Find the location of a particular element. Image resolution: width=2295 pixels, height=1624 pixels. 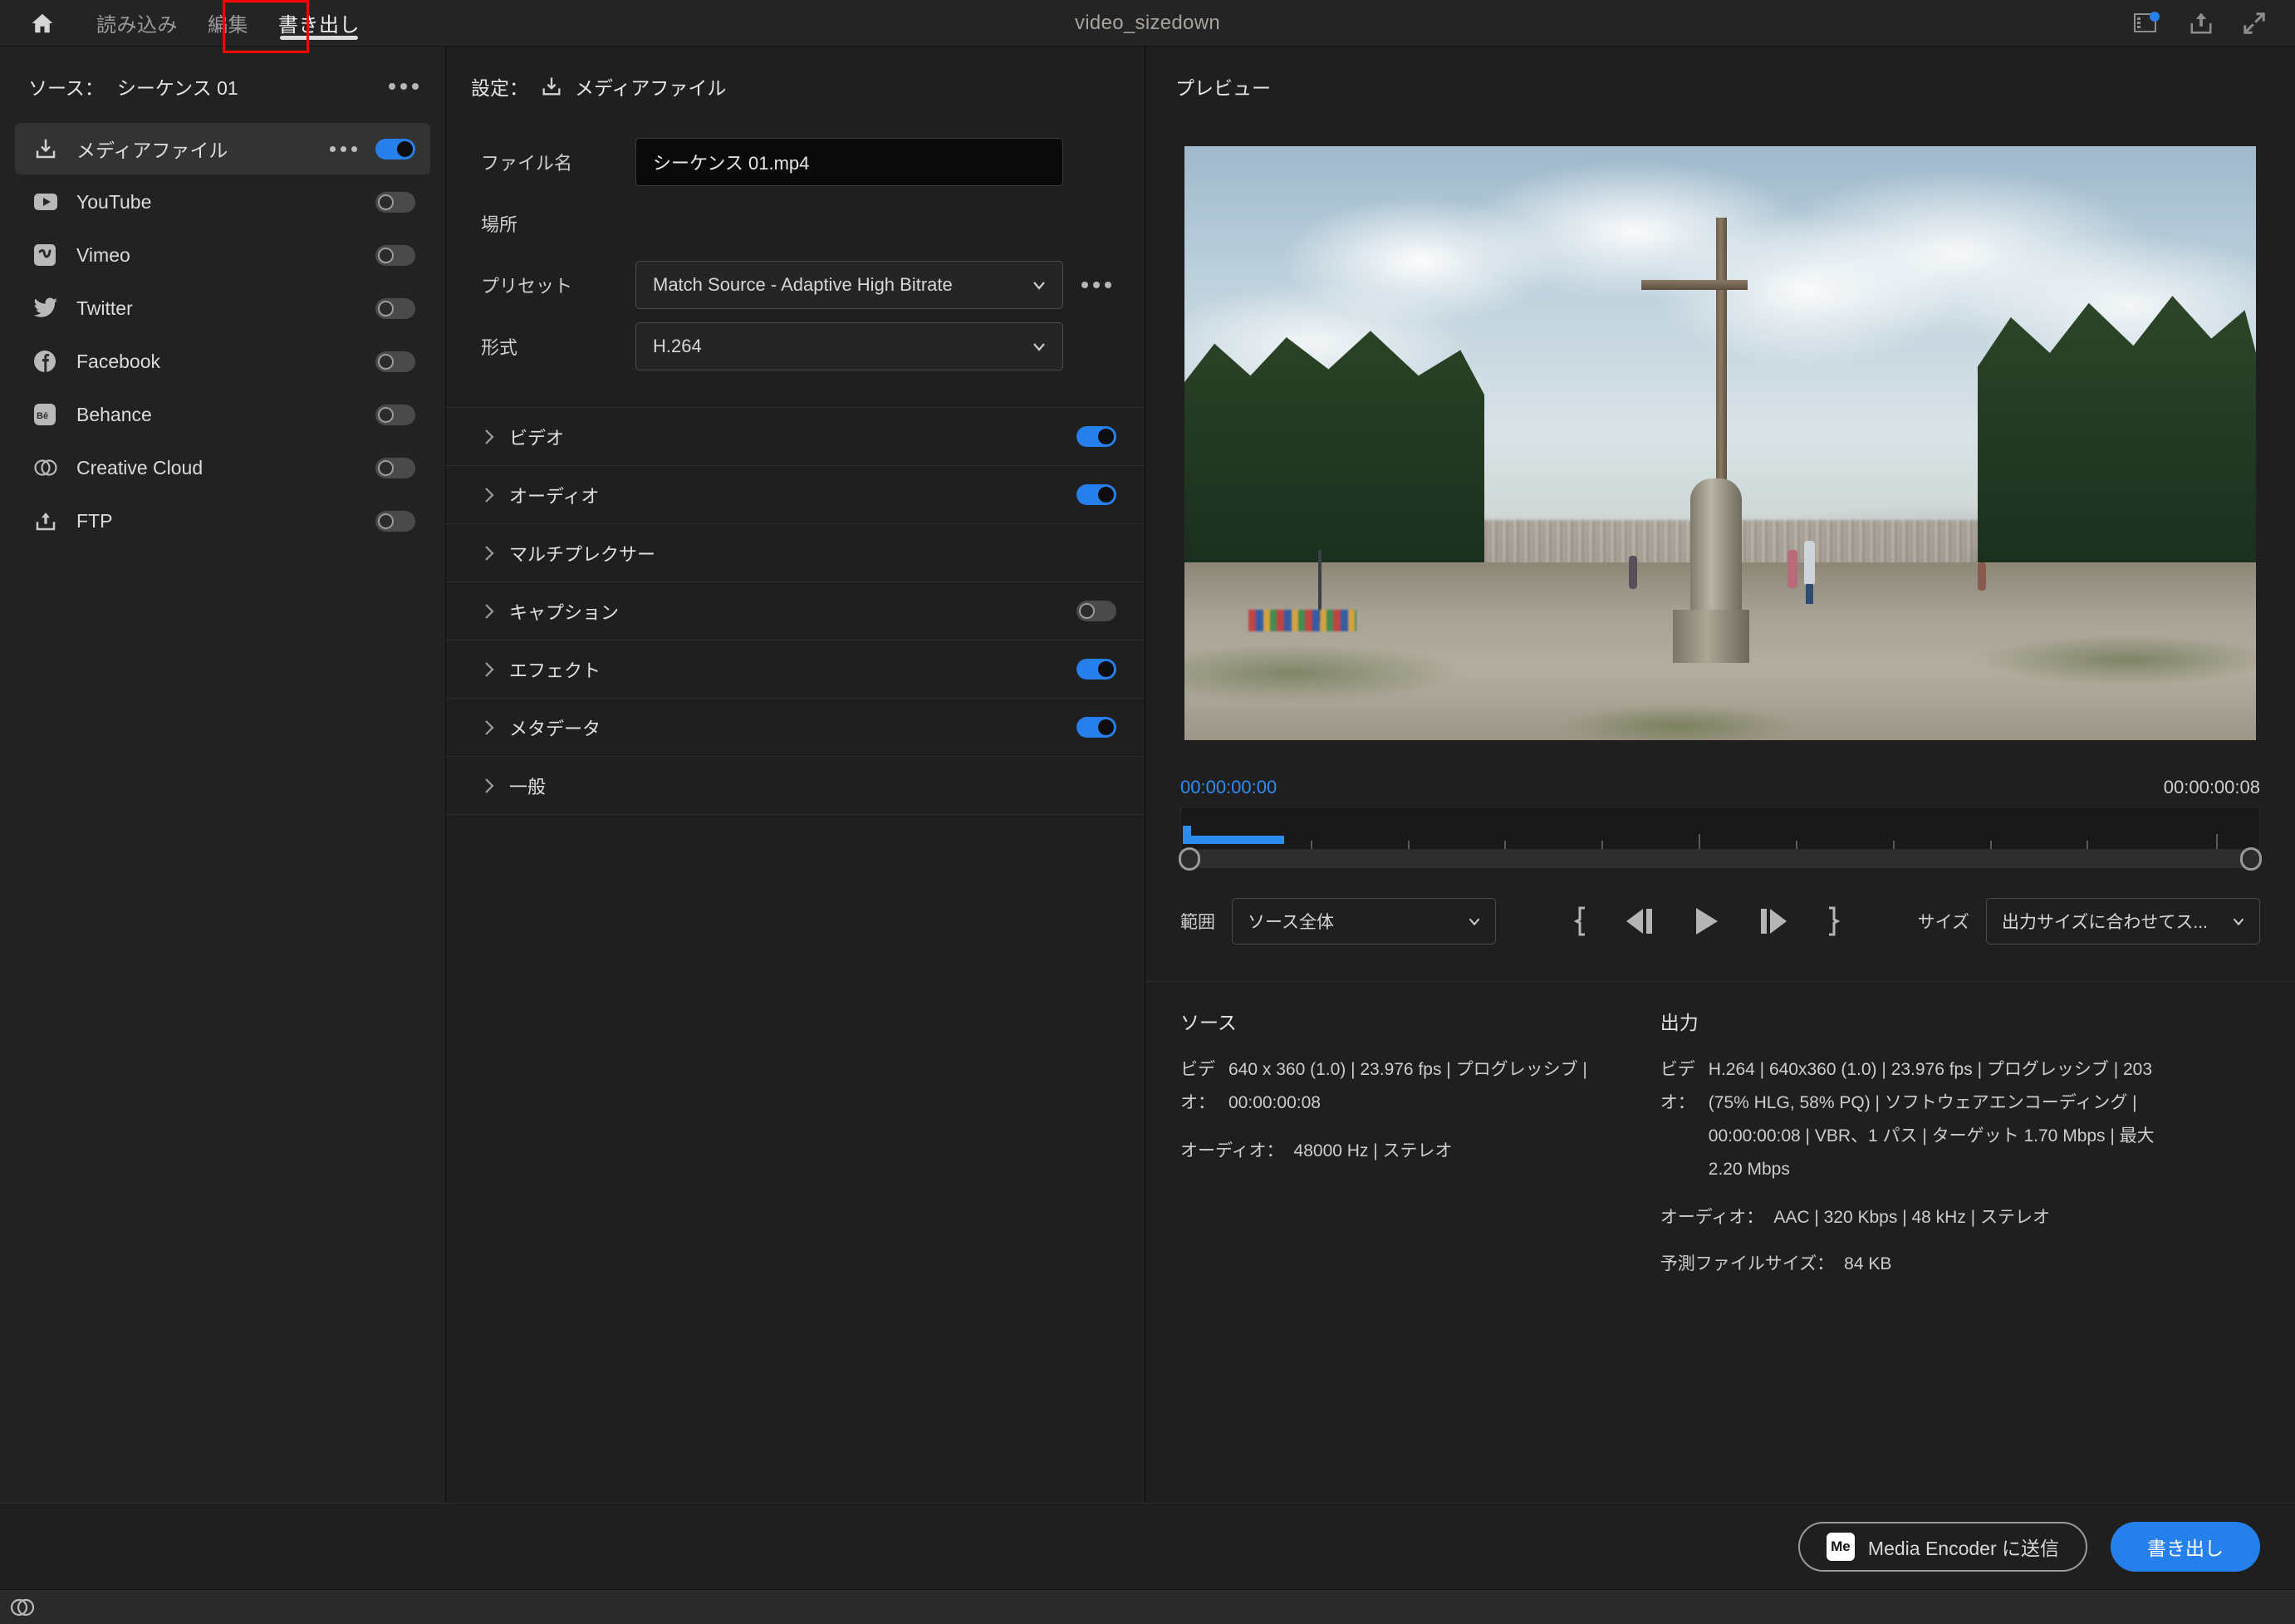

set-out-point-icon is located at coordinates (1831, 921).